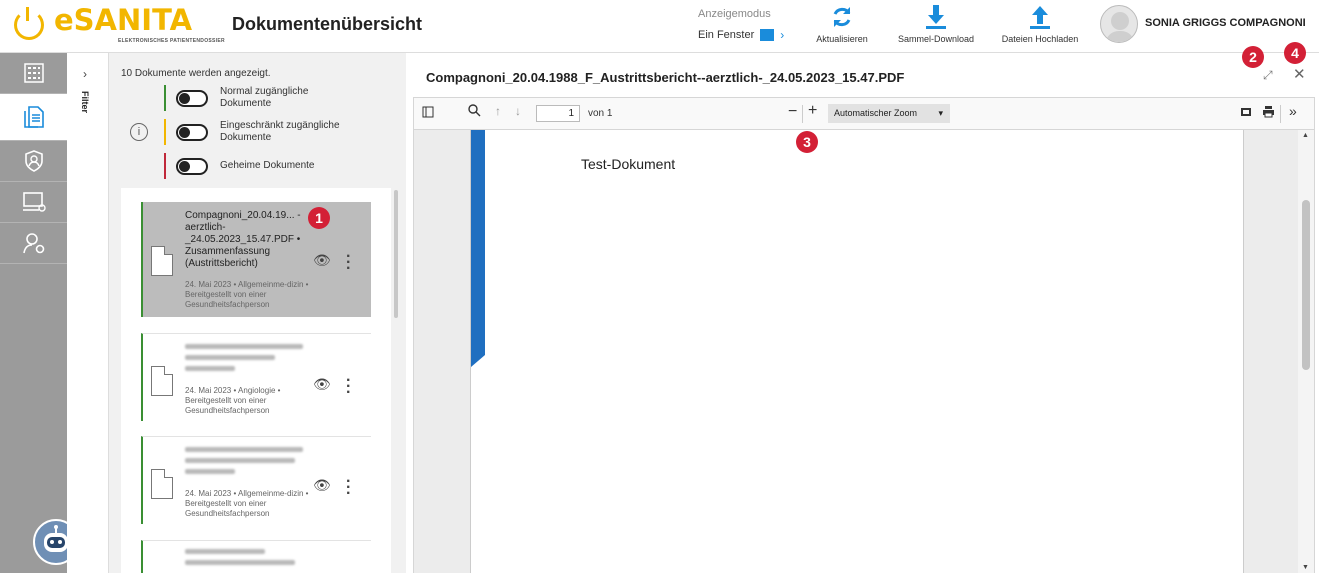 The width and height of the screenshot is (1319, 573). What do you see at coordinates (85, 102) in the screenshot?
I see `filter-label: Filter` at bounding box center [85, 102].